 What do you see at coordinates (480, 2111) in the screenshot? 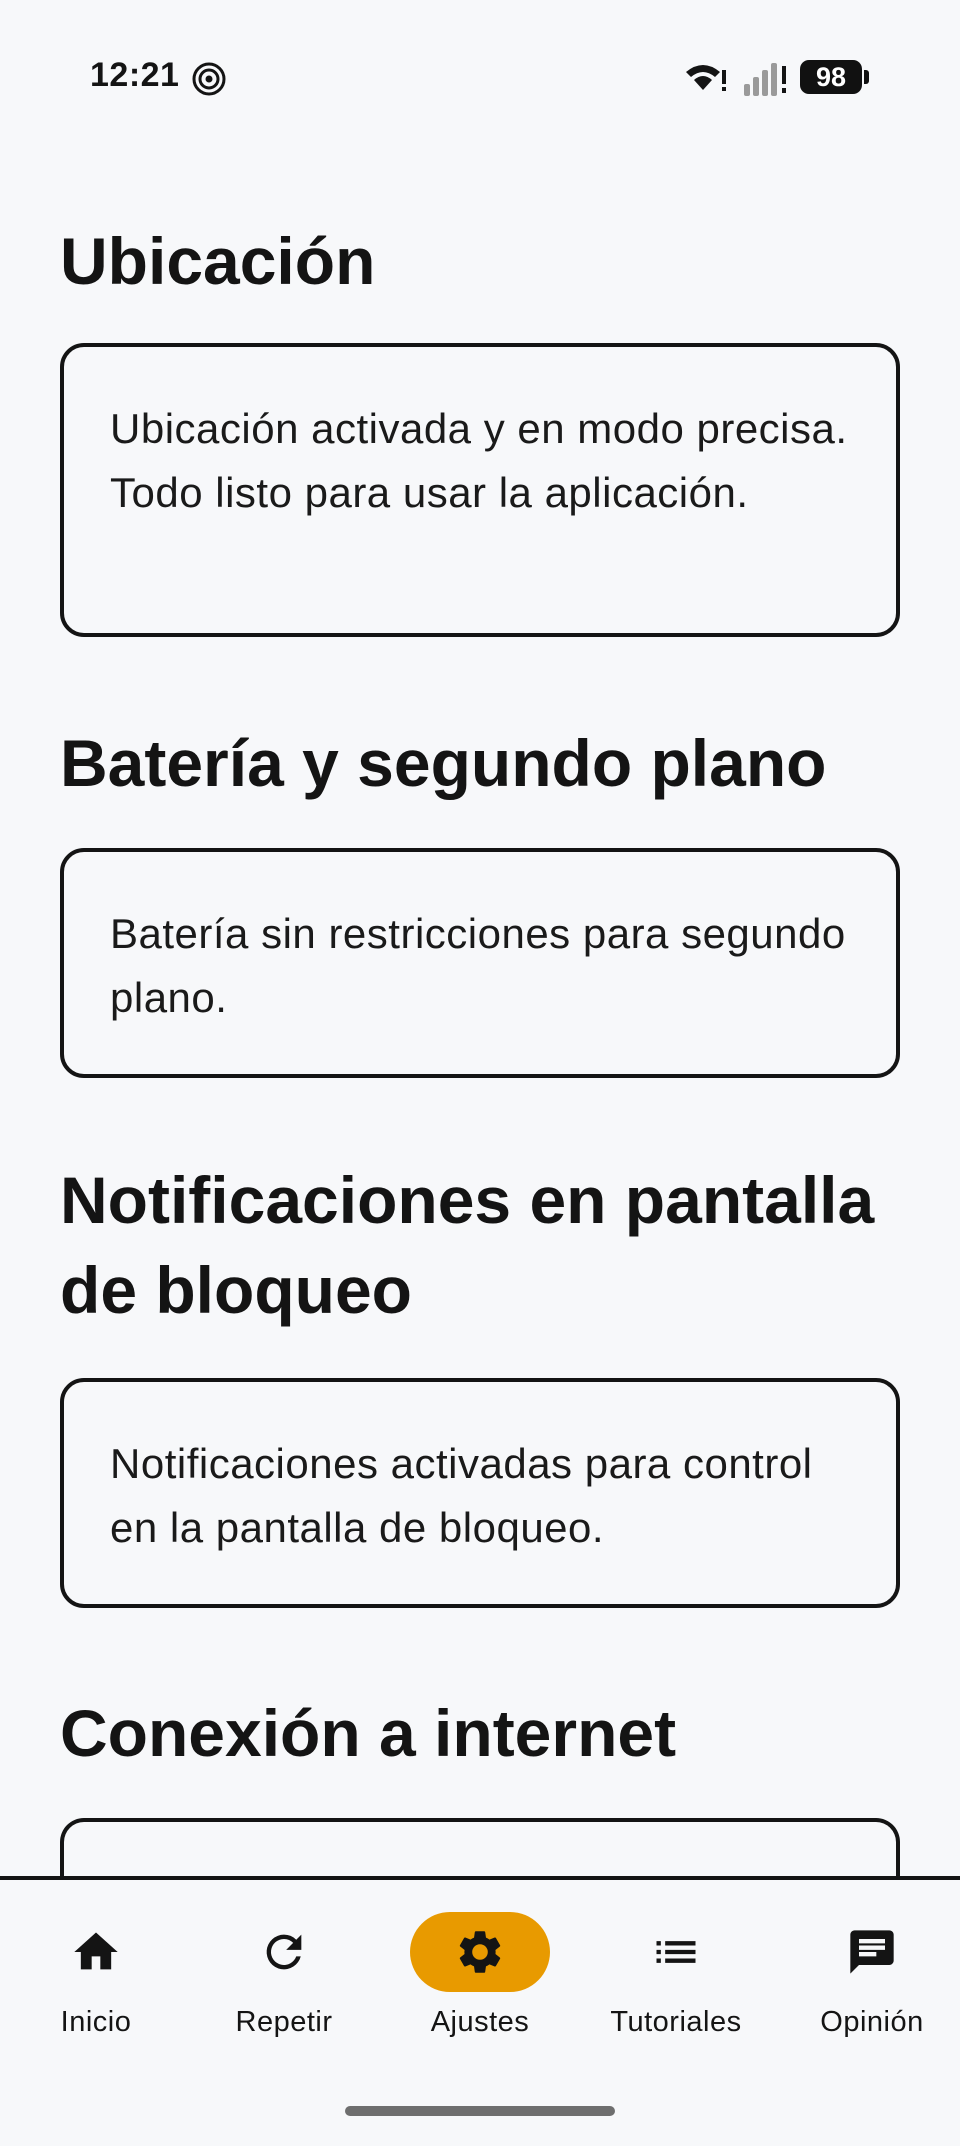
I see `home-indicator` at bounding box center [480, 2111].